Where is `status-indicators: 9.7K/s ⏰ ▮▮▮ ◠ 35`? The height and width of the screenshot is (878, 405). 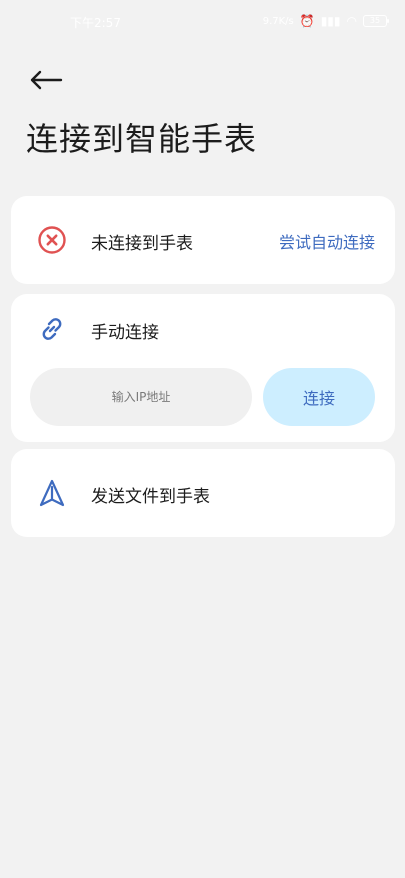
status-indicators: 9.7K/s ⏰ ▮▮▮ ◠ 35 is located at coordinates (325, 21).